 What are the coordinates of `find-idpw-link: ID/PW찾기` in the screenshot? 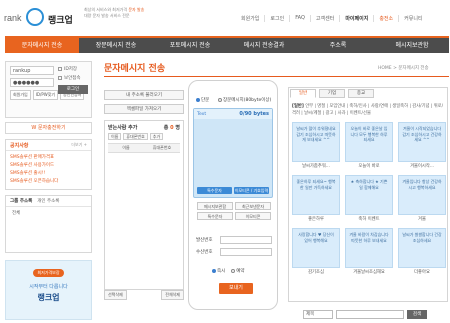 It's located at (45, 95).